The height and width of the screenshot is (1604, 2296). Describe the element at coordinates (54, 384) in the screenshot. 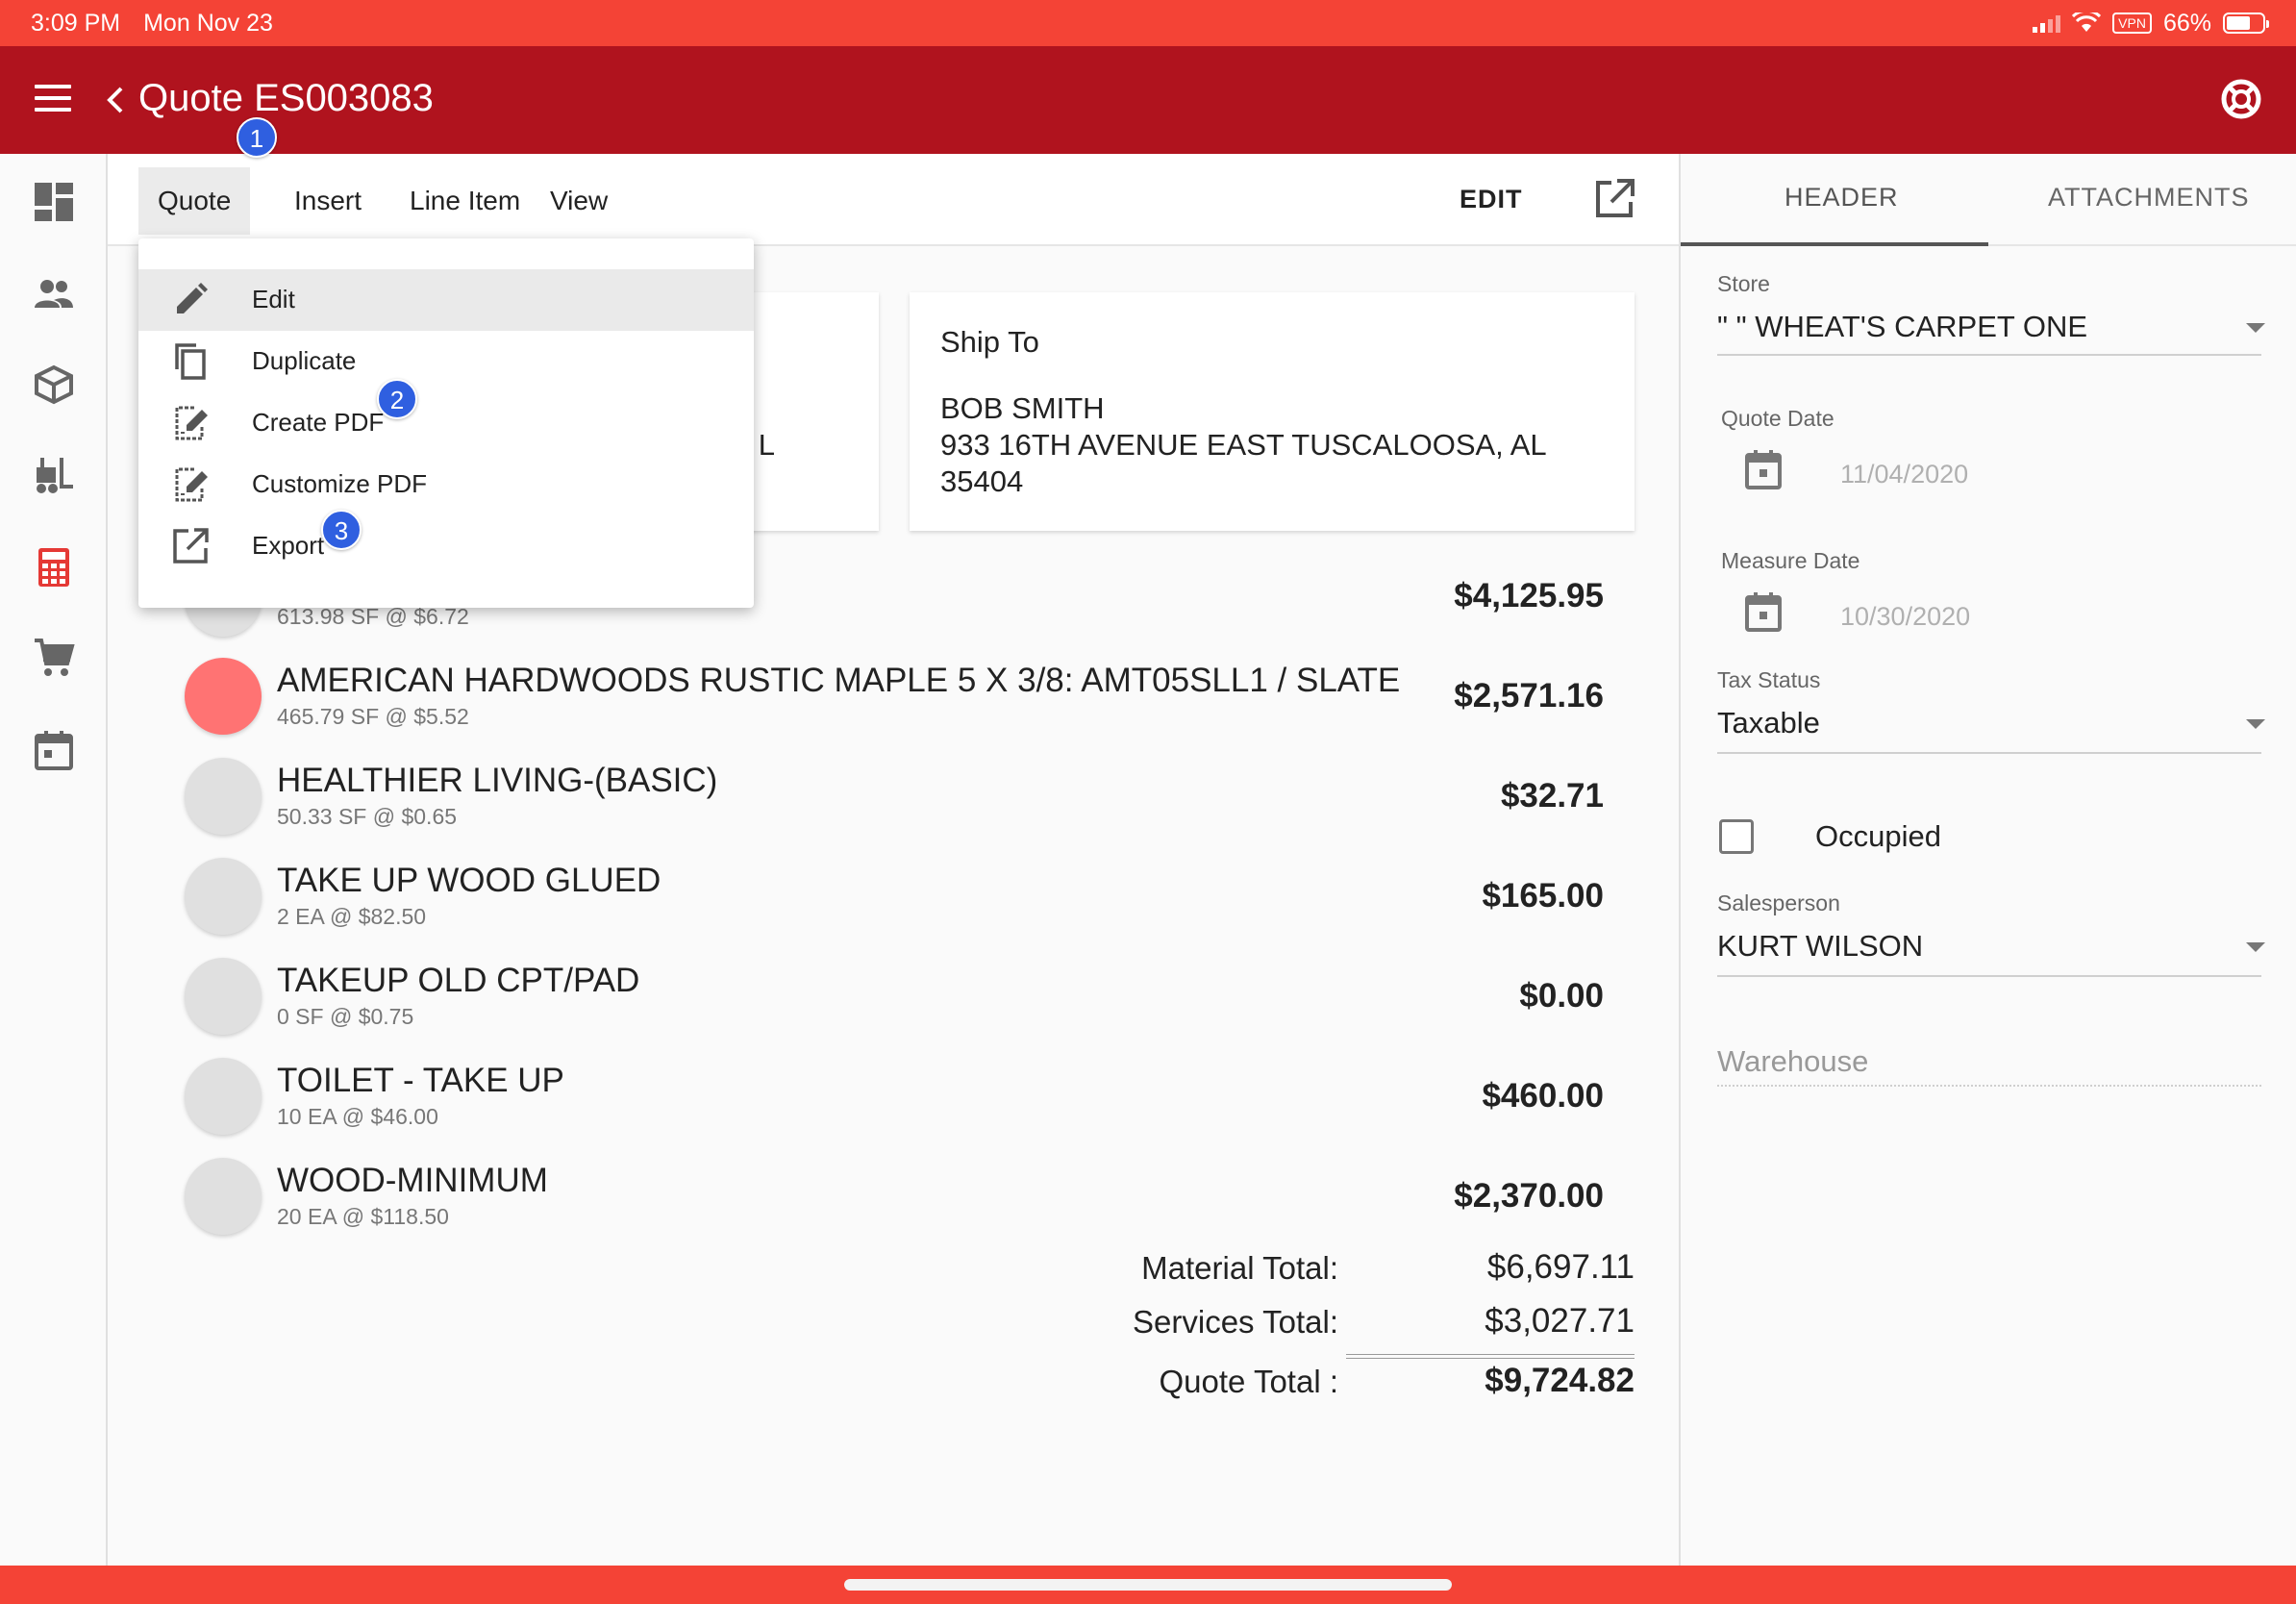

I see `product-box-icon` at that location.